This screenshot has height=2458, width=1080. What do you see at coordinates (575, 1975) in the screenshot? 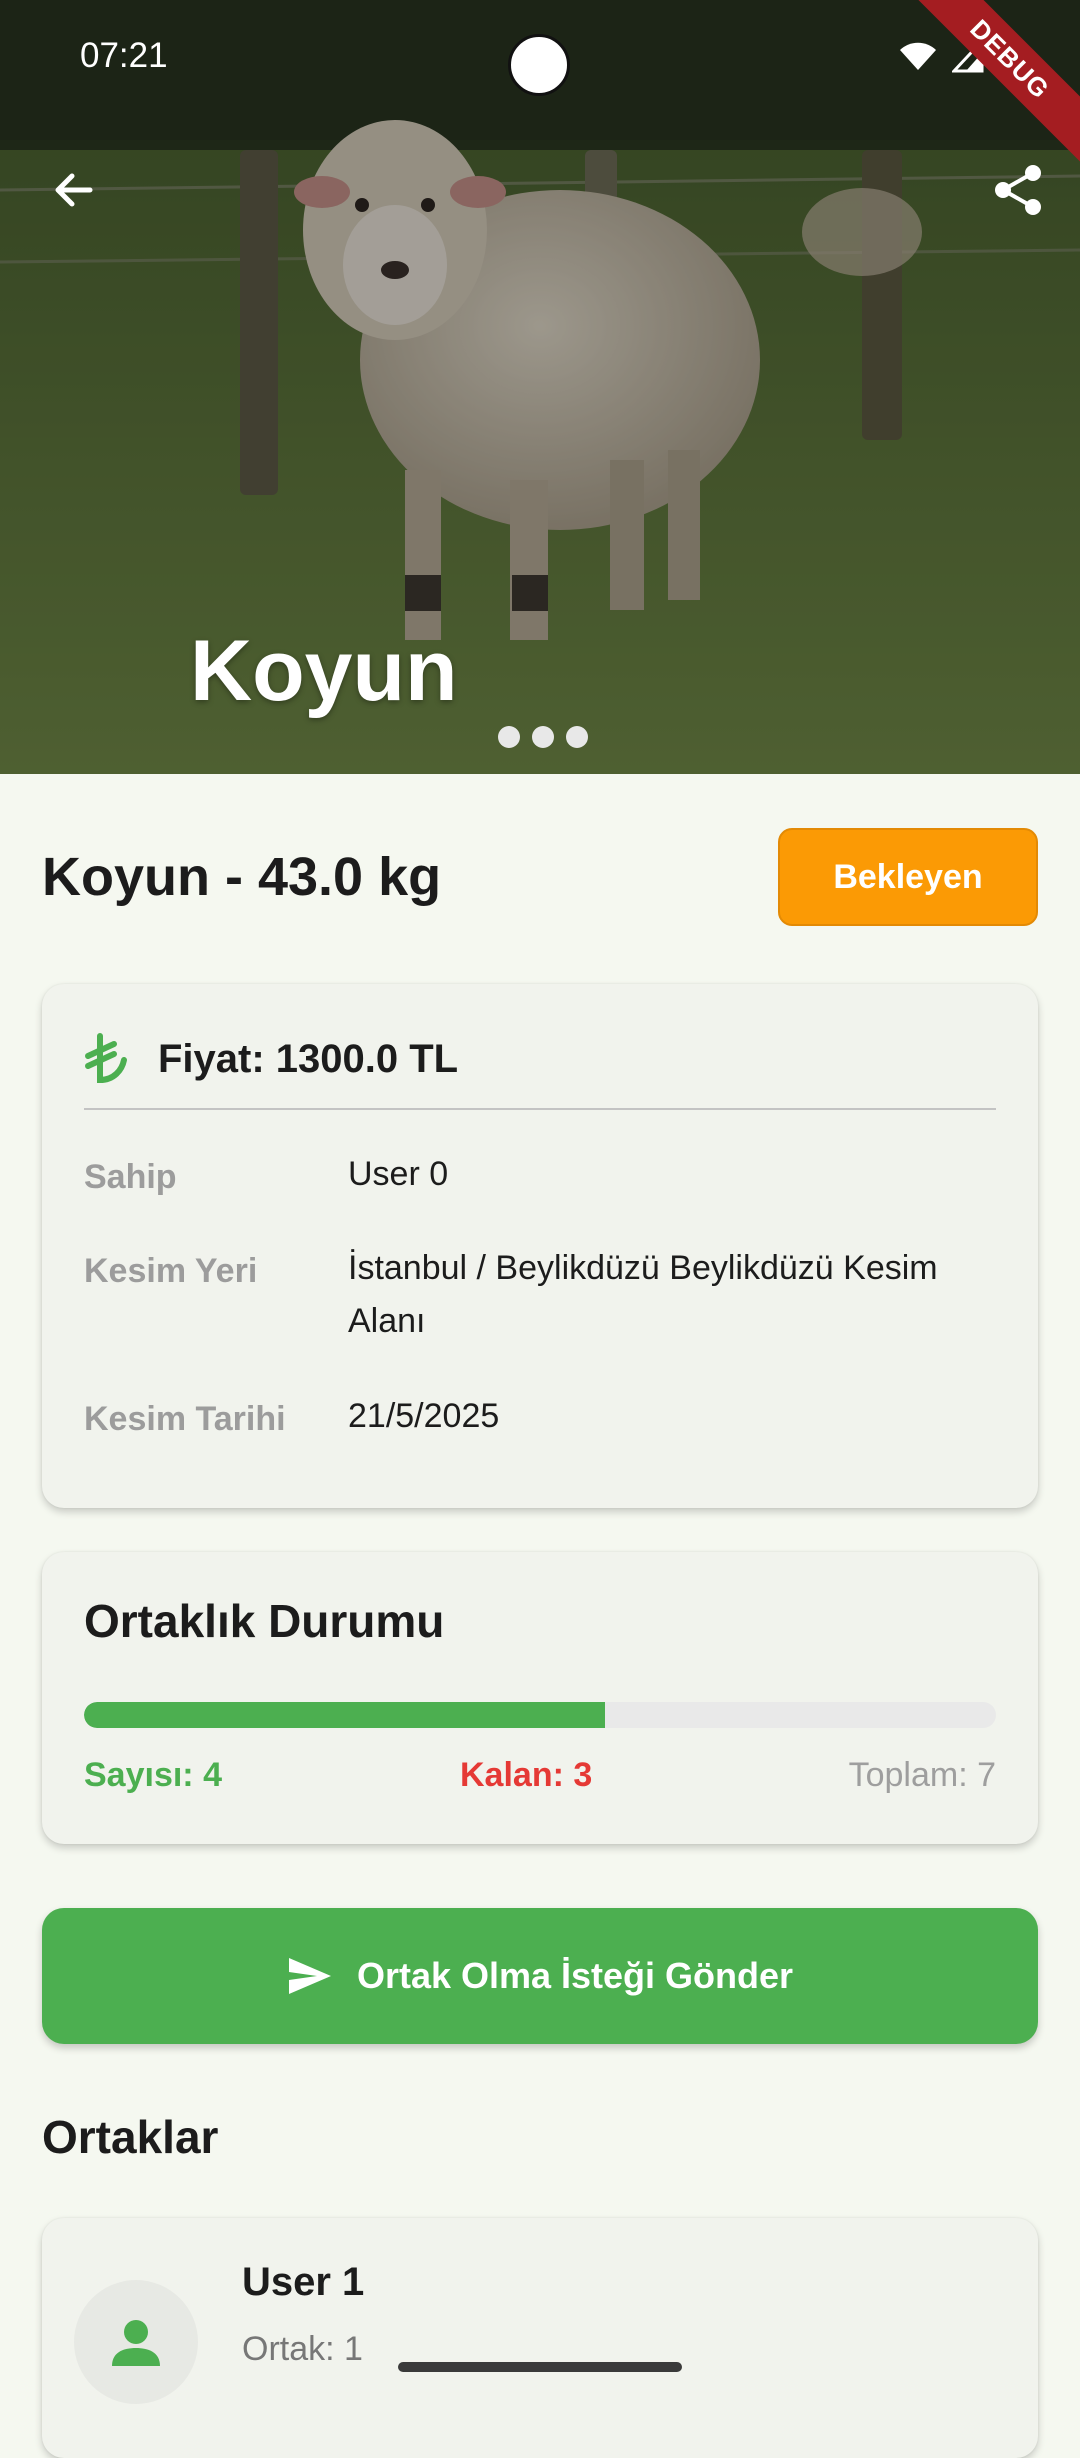
I see `send-request-label: Ortak Olma İsteği Gönder` at bounding box center [575, 1975].